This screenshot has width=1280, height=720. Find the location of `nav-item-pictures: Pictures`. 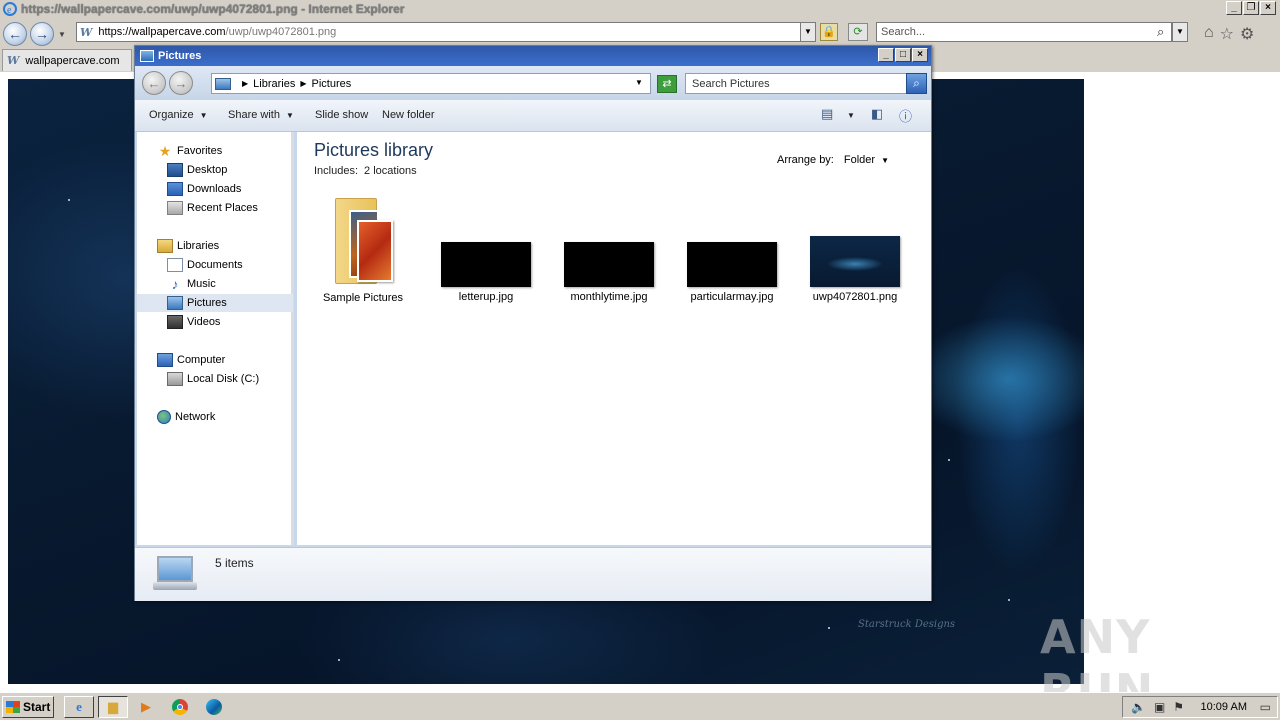

nav-item-pictures: Pictures is located at coordinates (215, 303).